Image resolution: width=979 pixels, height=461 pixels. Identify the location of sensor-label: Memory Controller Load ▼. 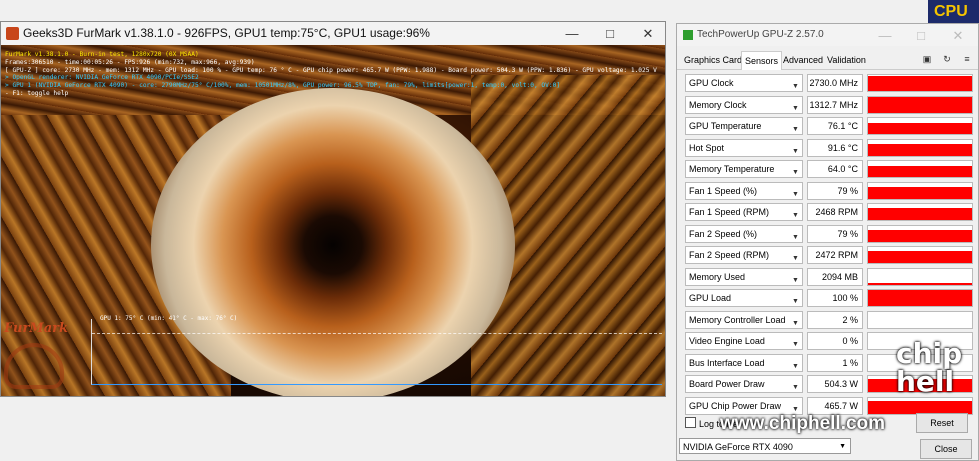
(744, 319).